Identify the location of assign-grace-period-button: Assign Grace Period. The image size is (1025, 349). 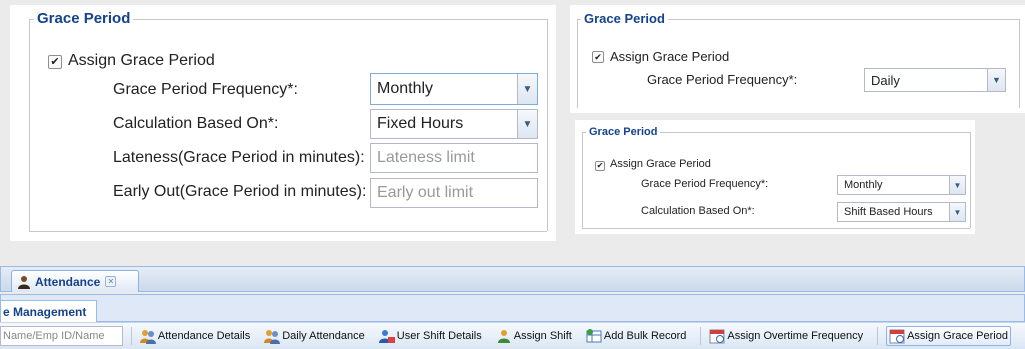
(948, 336).